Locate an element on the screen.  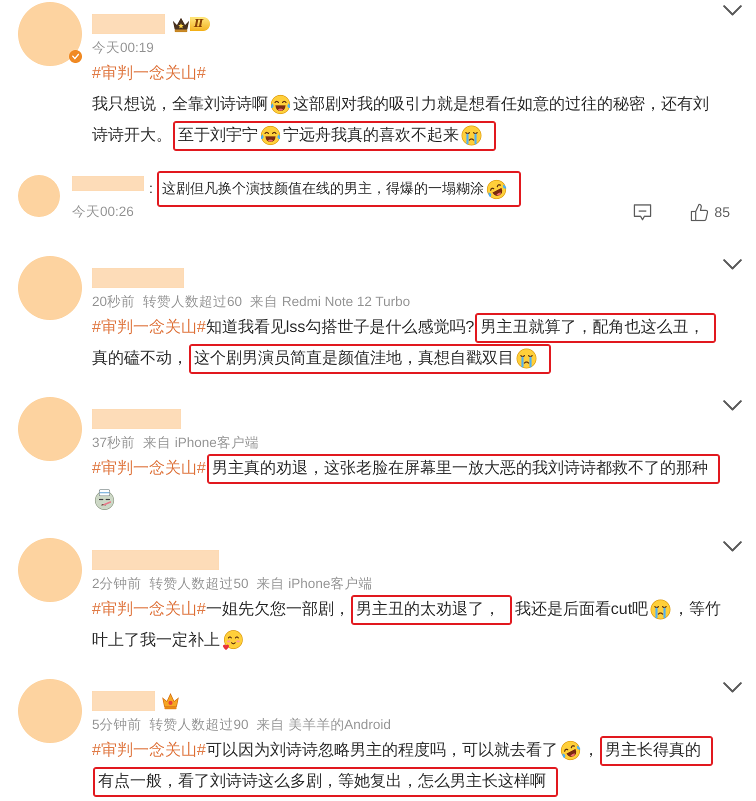
sick-face-icon is located at coordinates (104, 499).